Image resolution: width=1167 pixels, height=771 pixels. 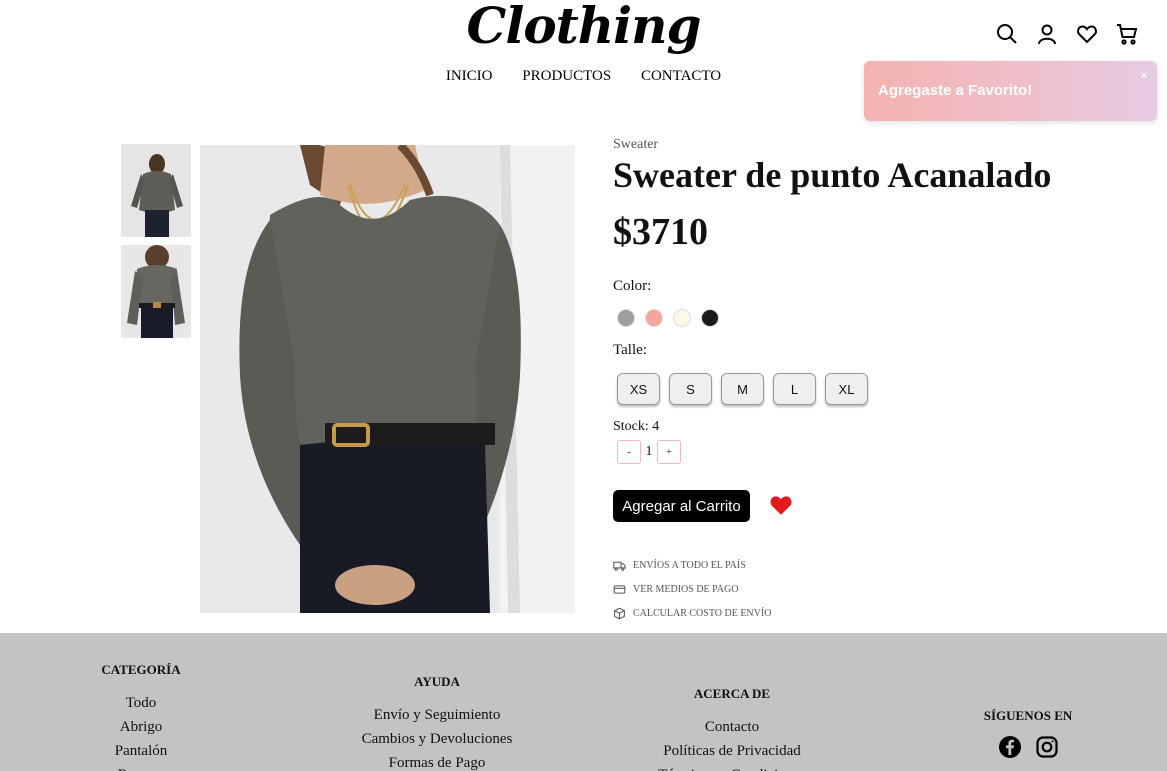 I want to click on info-shipping: Envíos a todo el país, so click(x=679, y=565).